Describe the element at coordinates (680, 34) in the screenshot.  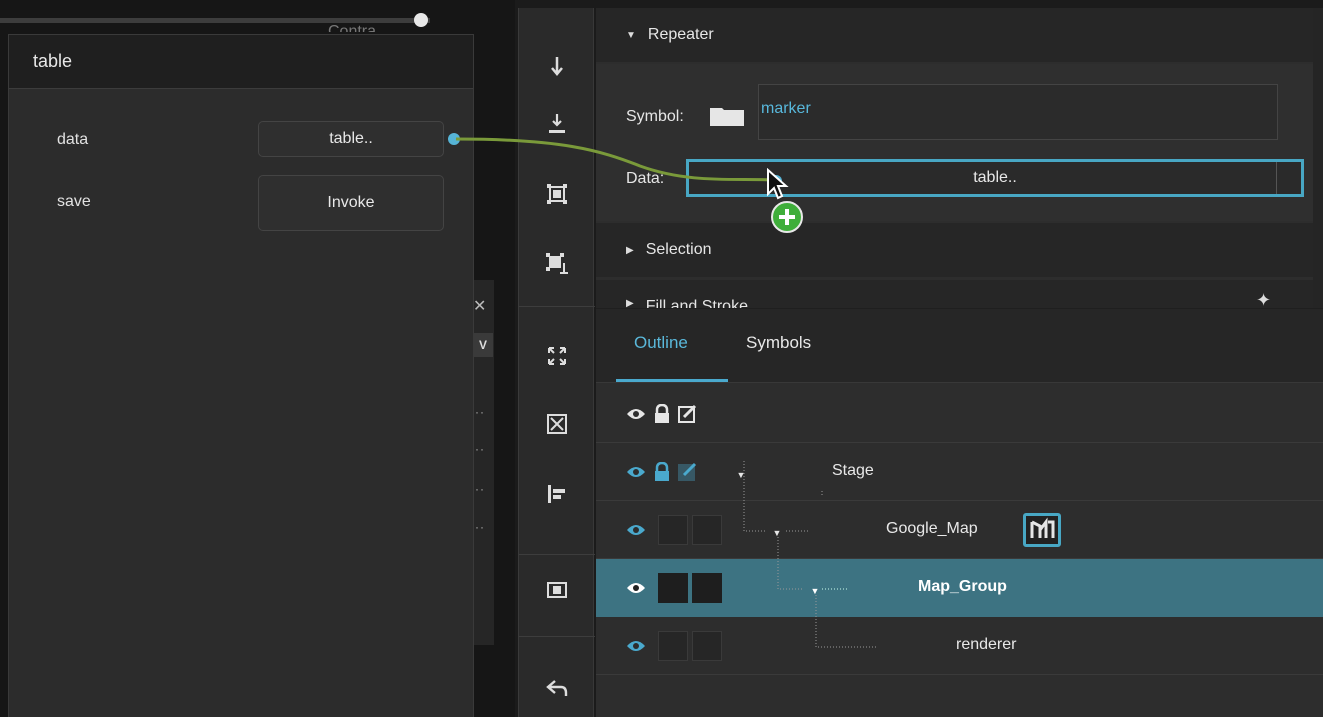
I see `repeater-header-label: Repeater` at that location.